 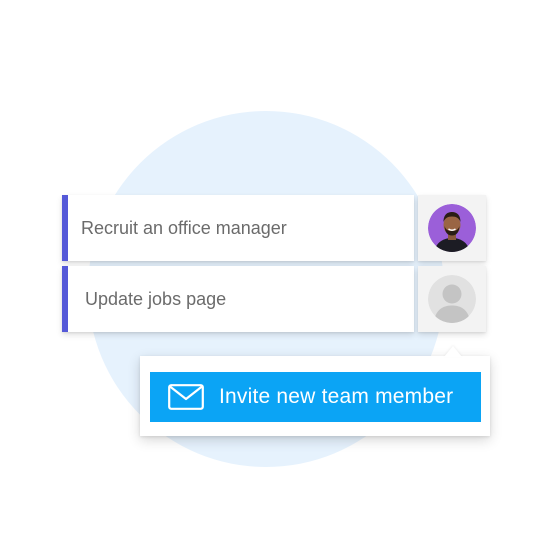 What do you see at coordinates (238, 299) in the screenshot?
I see `task-row-update-jobs: Update jobs page` at bounding box center [238, 299].